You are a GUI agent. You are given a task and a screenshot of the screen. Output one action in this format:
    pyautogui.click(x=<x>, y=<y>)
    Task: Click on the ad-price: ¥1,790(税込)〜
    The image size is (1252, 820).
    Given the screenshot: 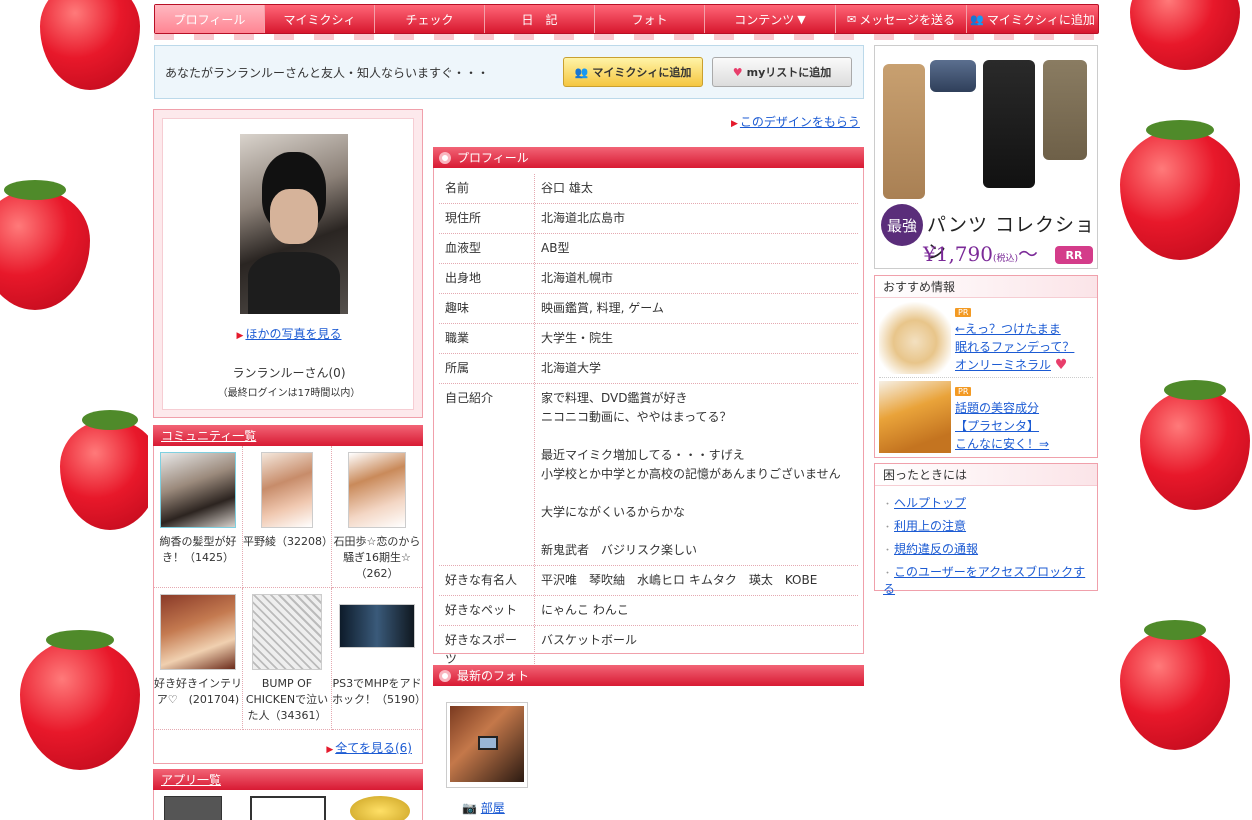 What is the action you would take?
    pyautogui.click(x=980, y=252)
    